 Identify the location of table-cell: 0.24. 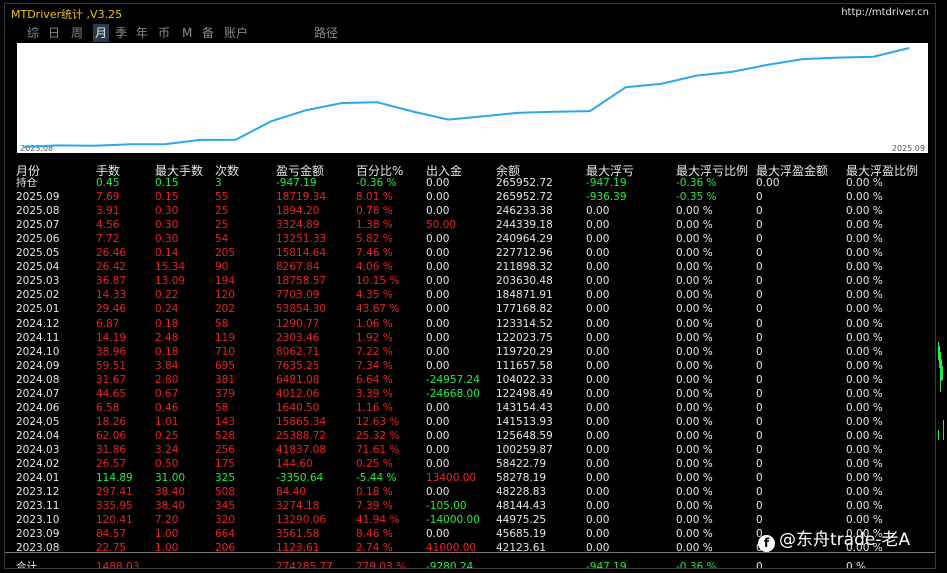
(167, 309).